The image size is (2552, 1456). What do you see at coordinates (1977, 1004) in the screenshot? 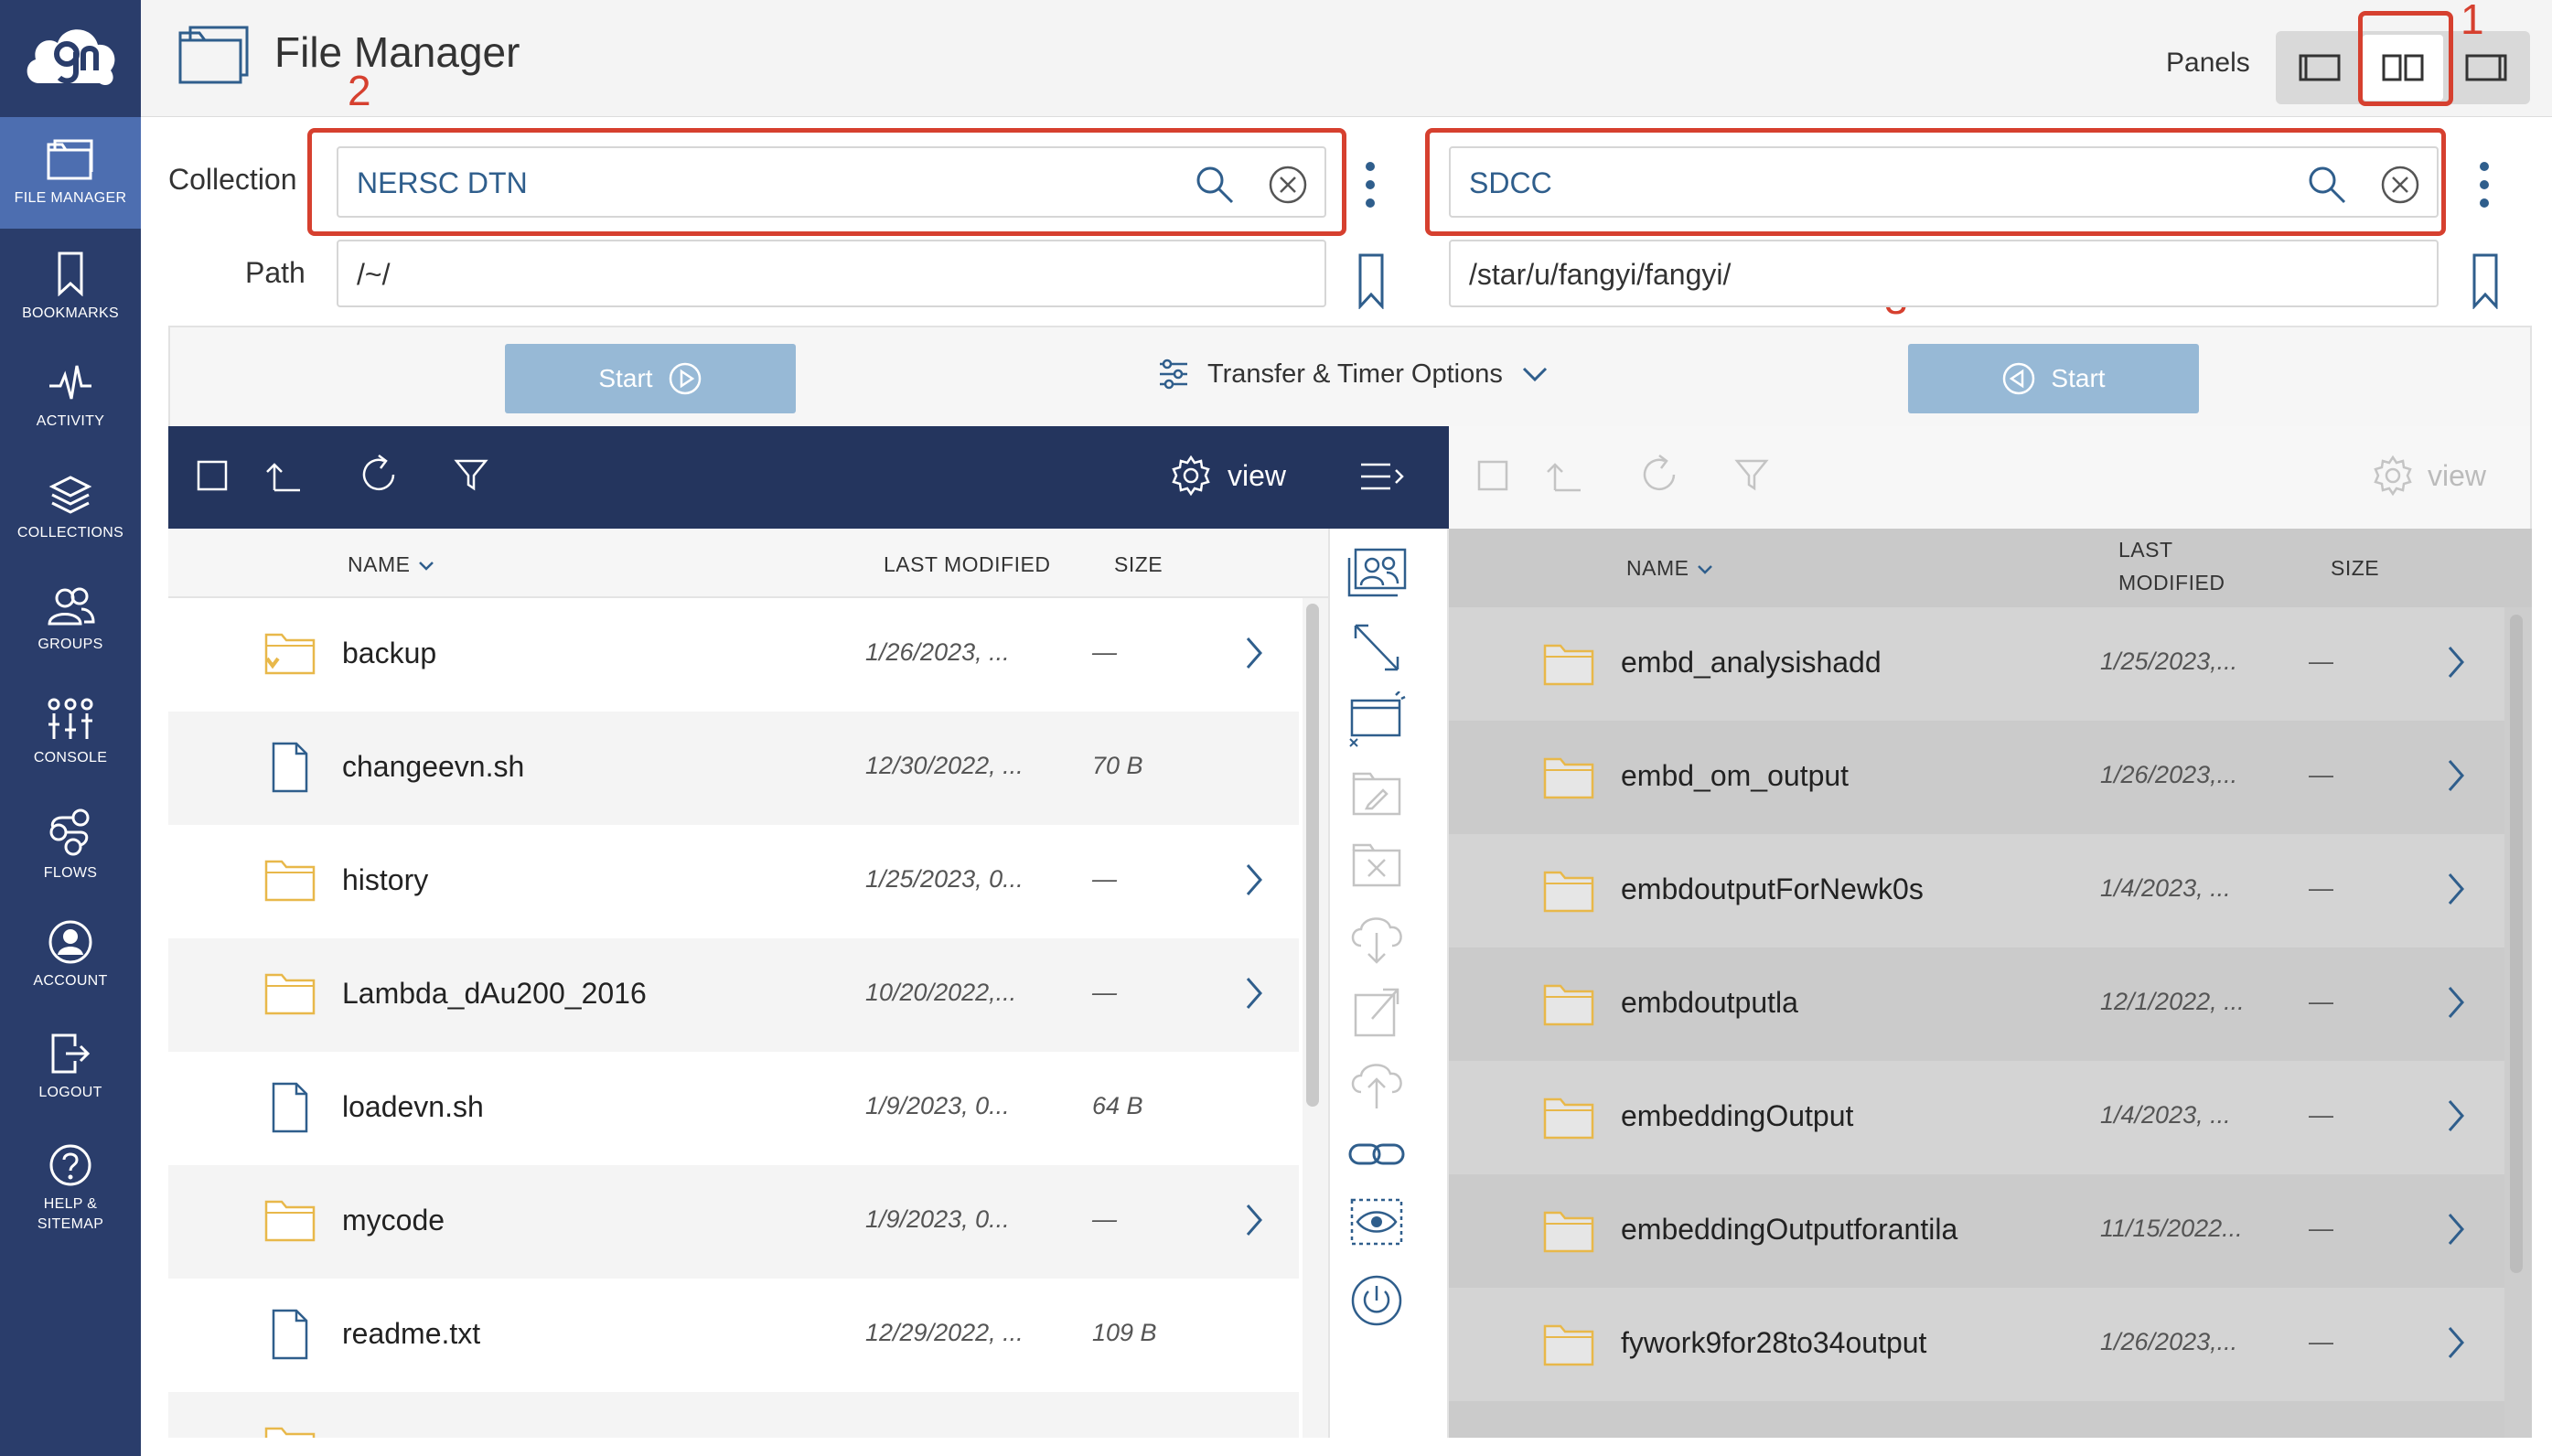
I see `file-row-embdoutputla: embdoutputla 12/1/2022, ... —` at bounding box center [1977, 1004].